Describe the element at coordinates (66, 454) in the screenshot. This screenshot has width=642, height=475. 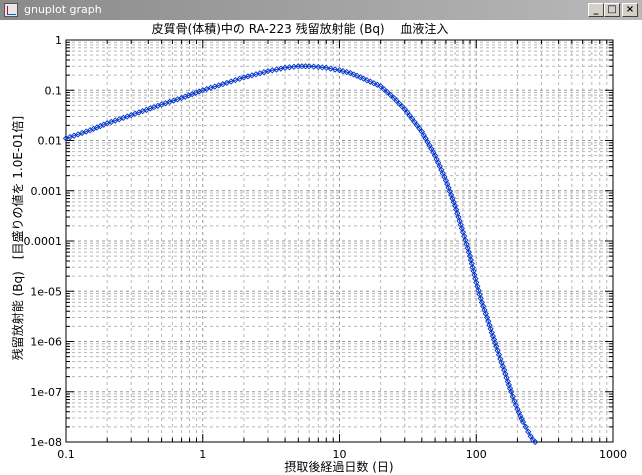
I see `x-tick-label: 0.1` at that location.